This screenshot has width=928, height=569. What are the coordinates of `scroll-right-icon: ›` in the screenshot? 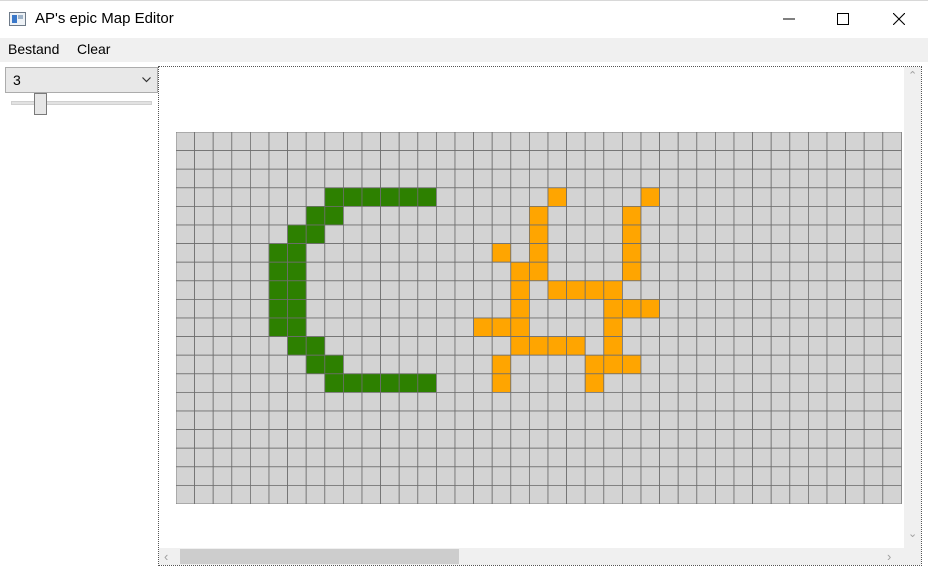 It's located at (889, 556).